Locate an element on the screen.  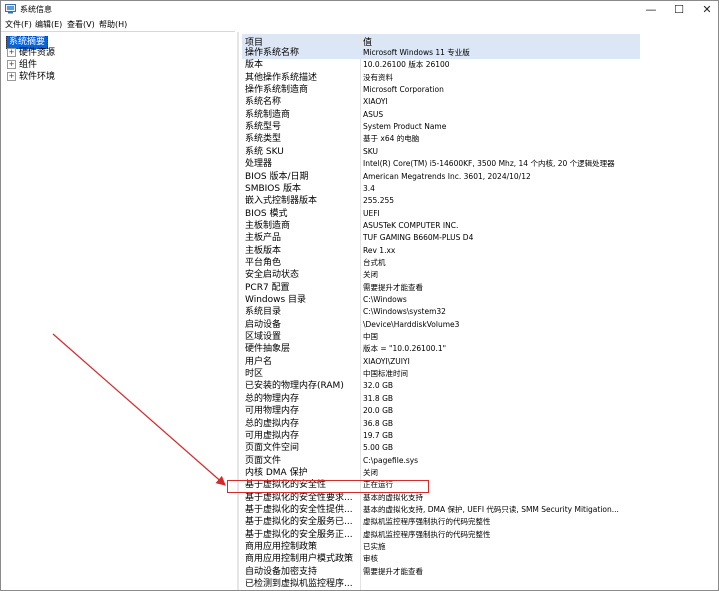
tree-item-label: 软件环境 is located at coordinates (37, 77).